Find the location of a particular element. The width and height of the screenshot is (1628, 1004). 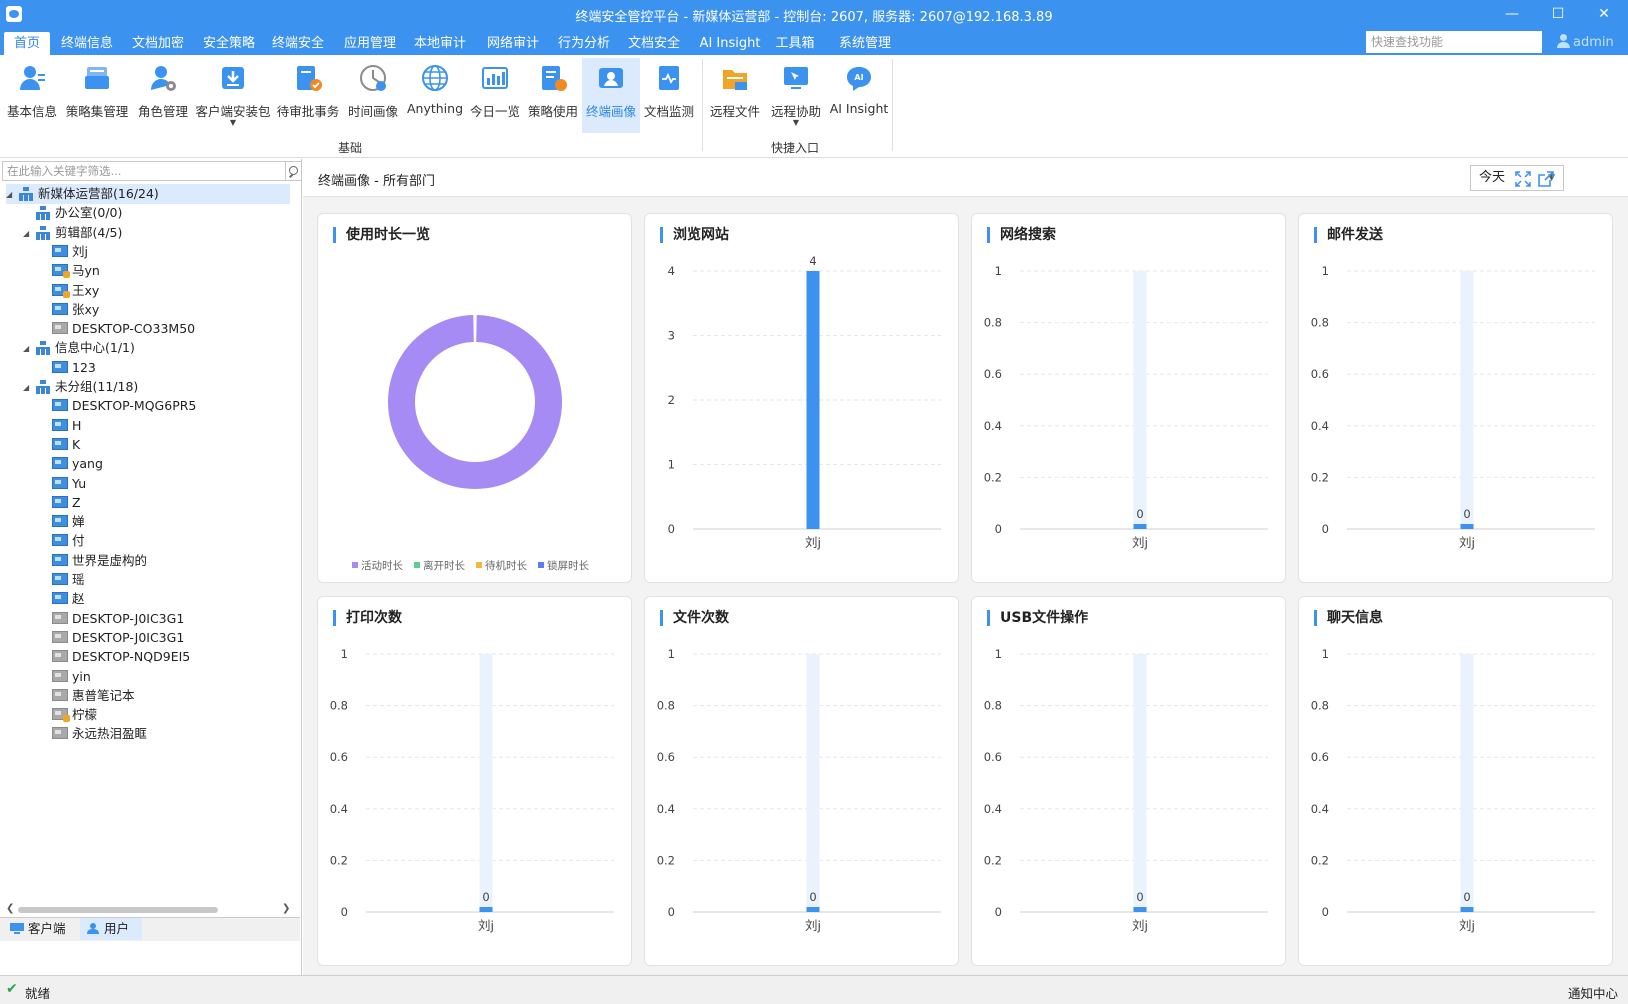

maximize-button: ☐ is located at coordinates (1558, 14).